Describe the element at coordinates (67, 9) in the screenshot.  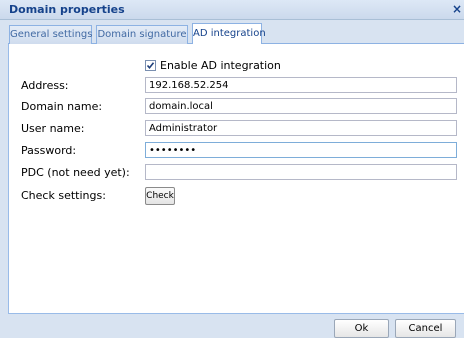
I see `dialog-title: Domain properties` at that location.